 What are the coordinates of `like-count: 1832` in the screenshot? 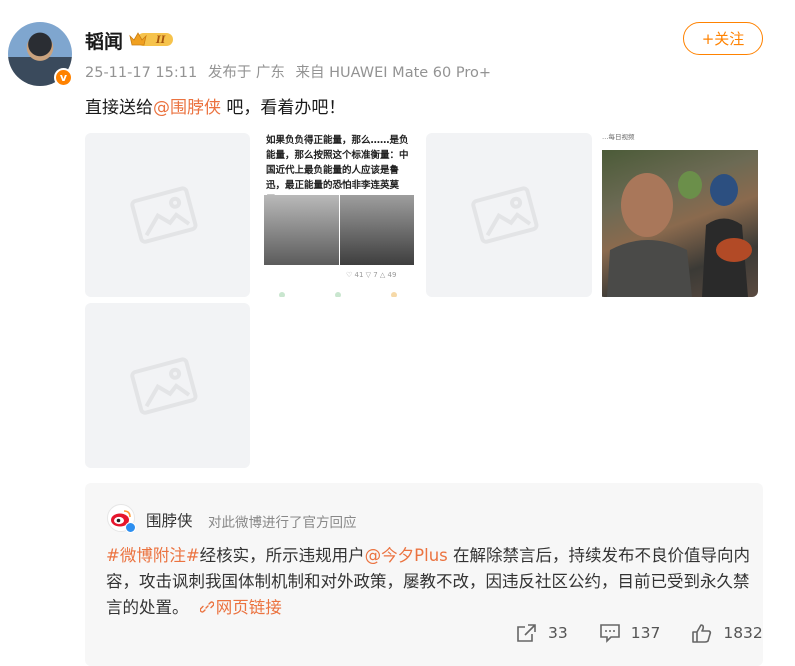 It's located at (743, 633).